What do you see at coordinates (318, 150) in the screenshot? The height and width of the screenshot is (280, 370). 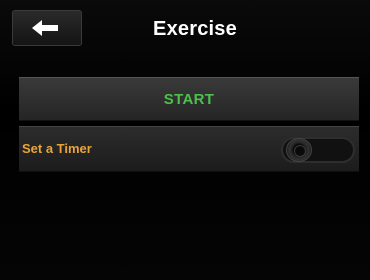 I see `timer-toggle` at bounding box center [318, 150].